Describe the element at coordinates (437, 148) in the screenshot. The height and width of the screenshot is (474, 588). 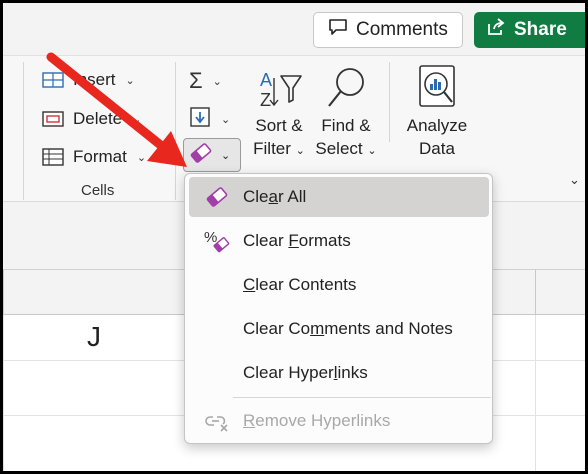
I see `analyze-data-line2: Data` at that location.